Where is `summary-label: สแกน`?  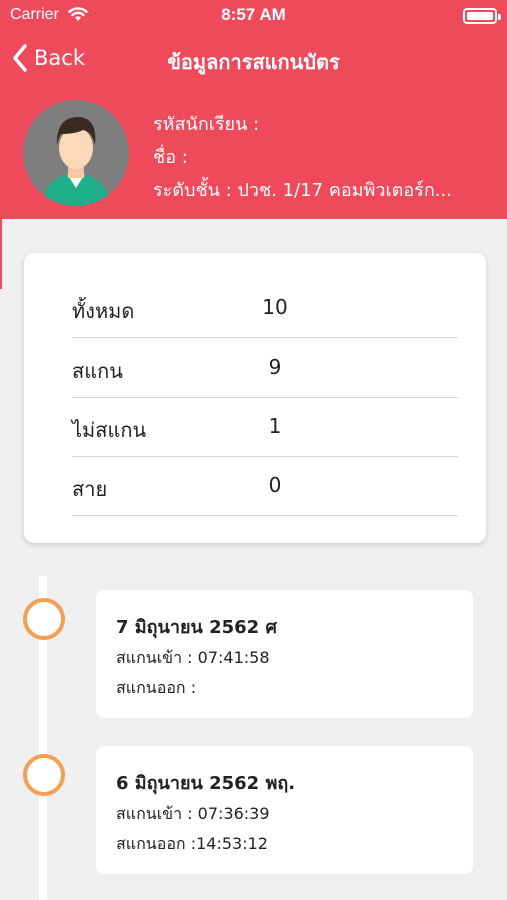 summary-label: สแกน is located at coordinates (97, 371).